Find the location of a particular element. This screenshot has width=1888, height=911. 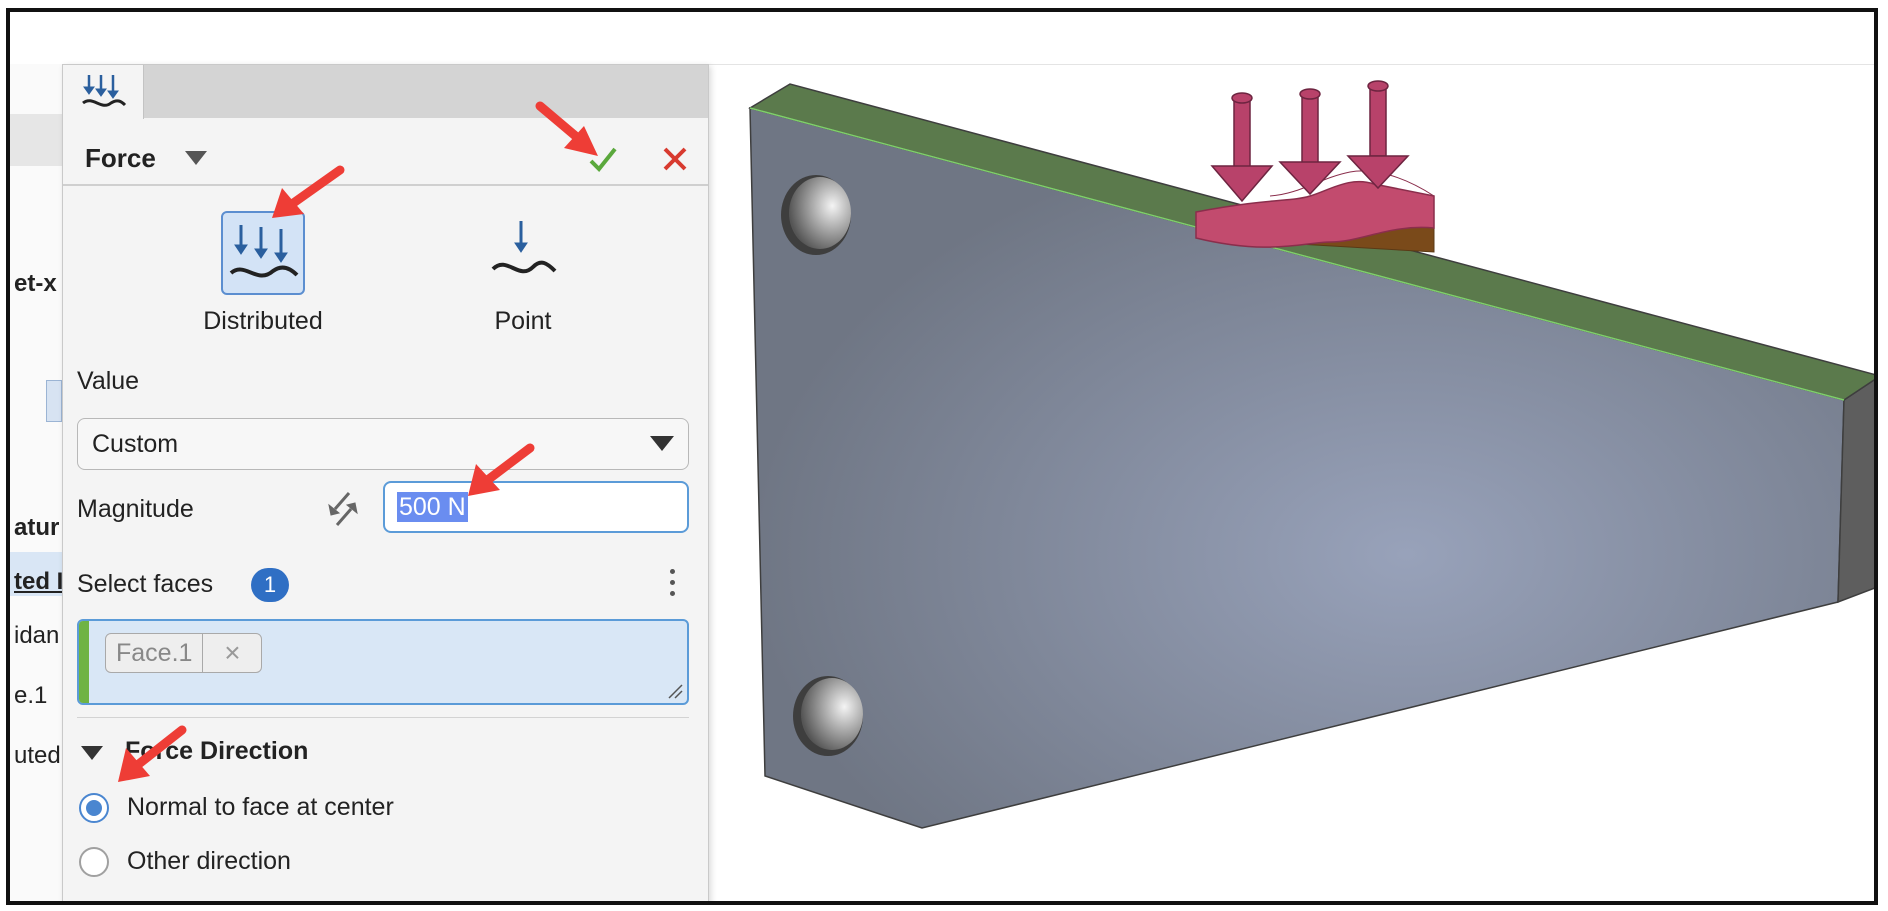

selection-count-badge: 1 is located at coordinates (270, 585).